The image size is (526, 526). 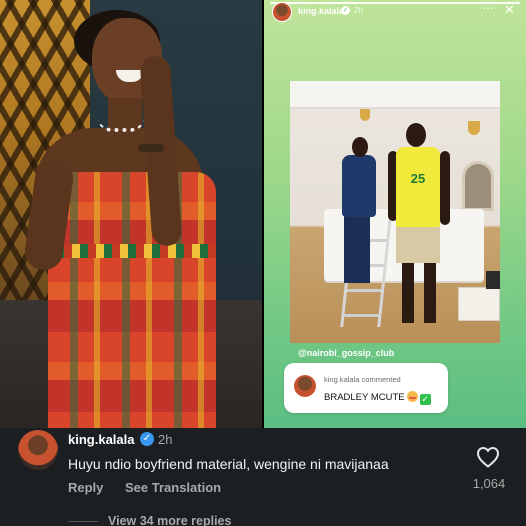 What do you see at coordinates (132, 251) in the screenshot?
I see `dress-pattern-band` at bounding box center [132, 251].